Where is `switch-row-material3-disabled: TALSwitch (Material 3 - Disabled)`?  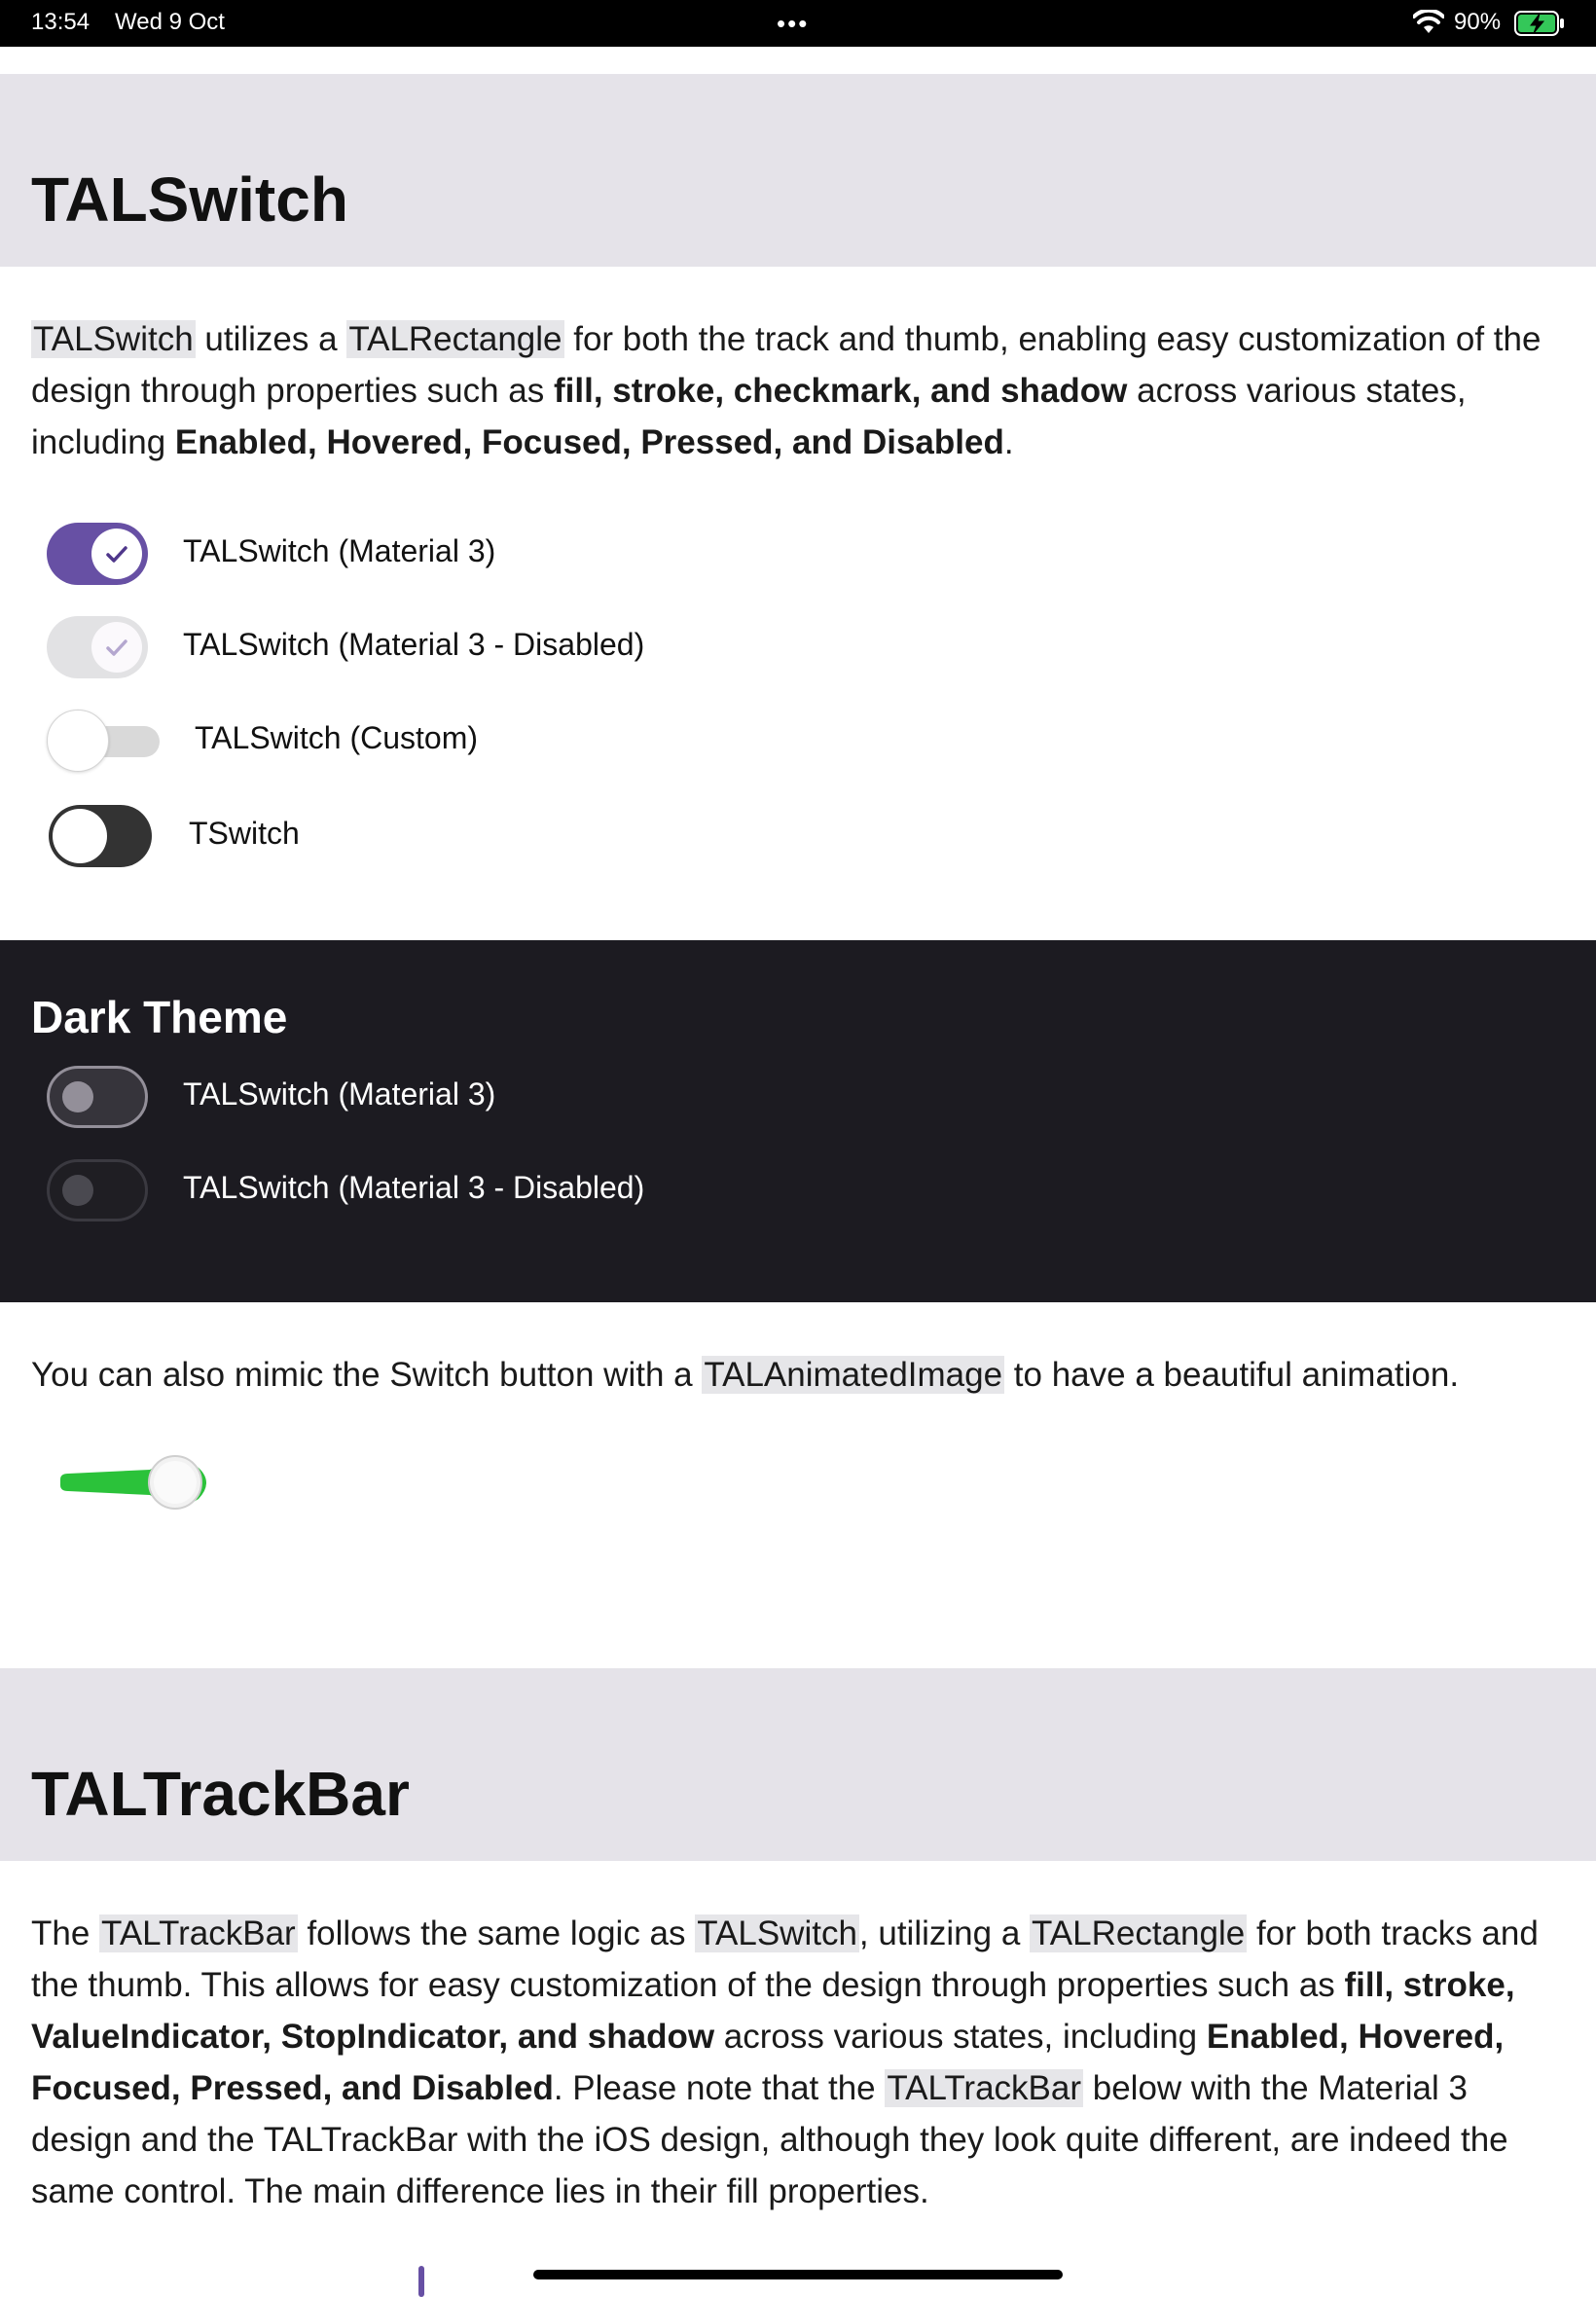
switch-row-material3-disabled: TALSwitch (Material 3 - Disabled) is located at coordinates (798, 647).